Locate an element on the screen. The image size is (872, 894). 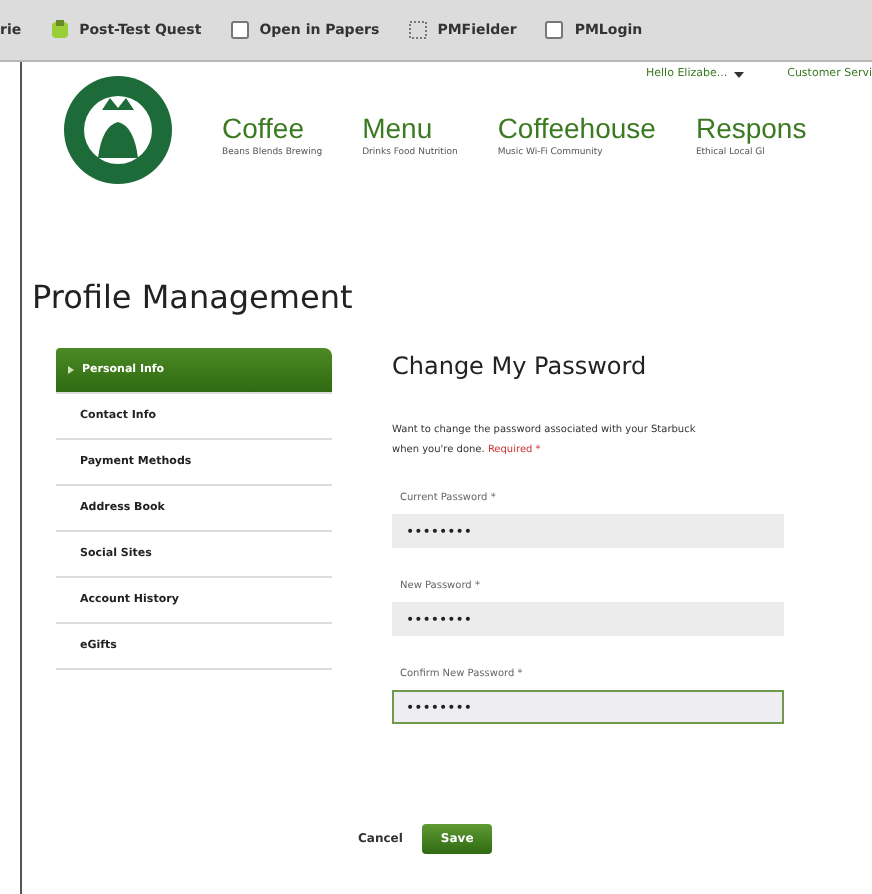
nav-link: Menu is located at coordinates (410, 128).